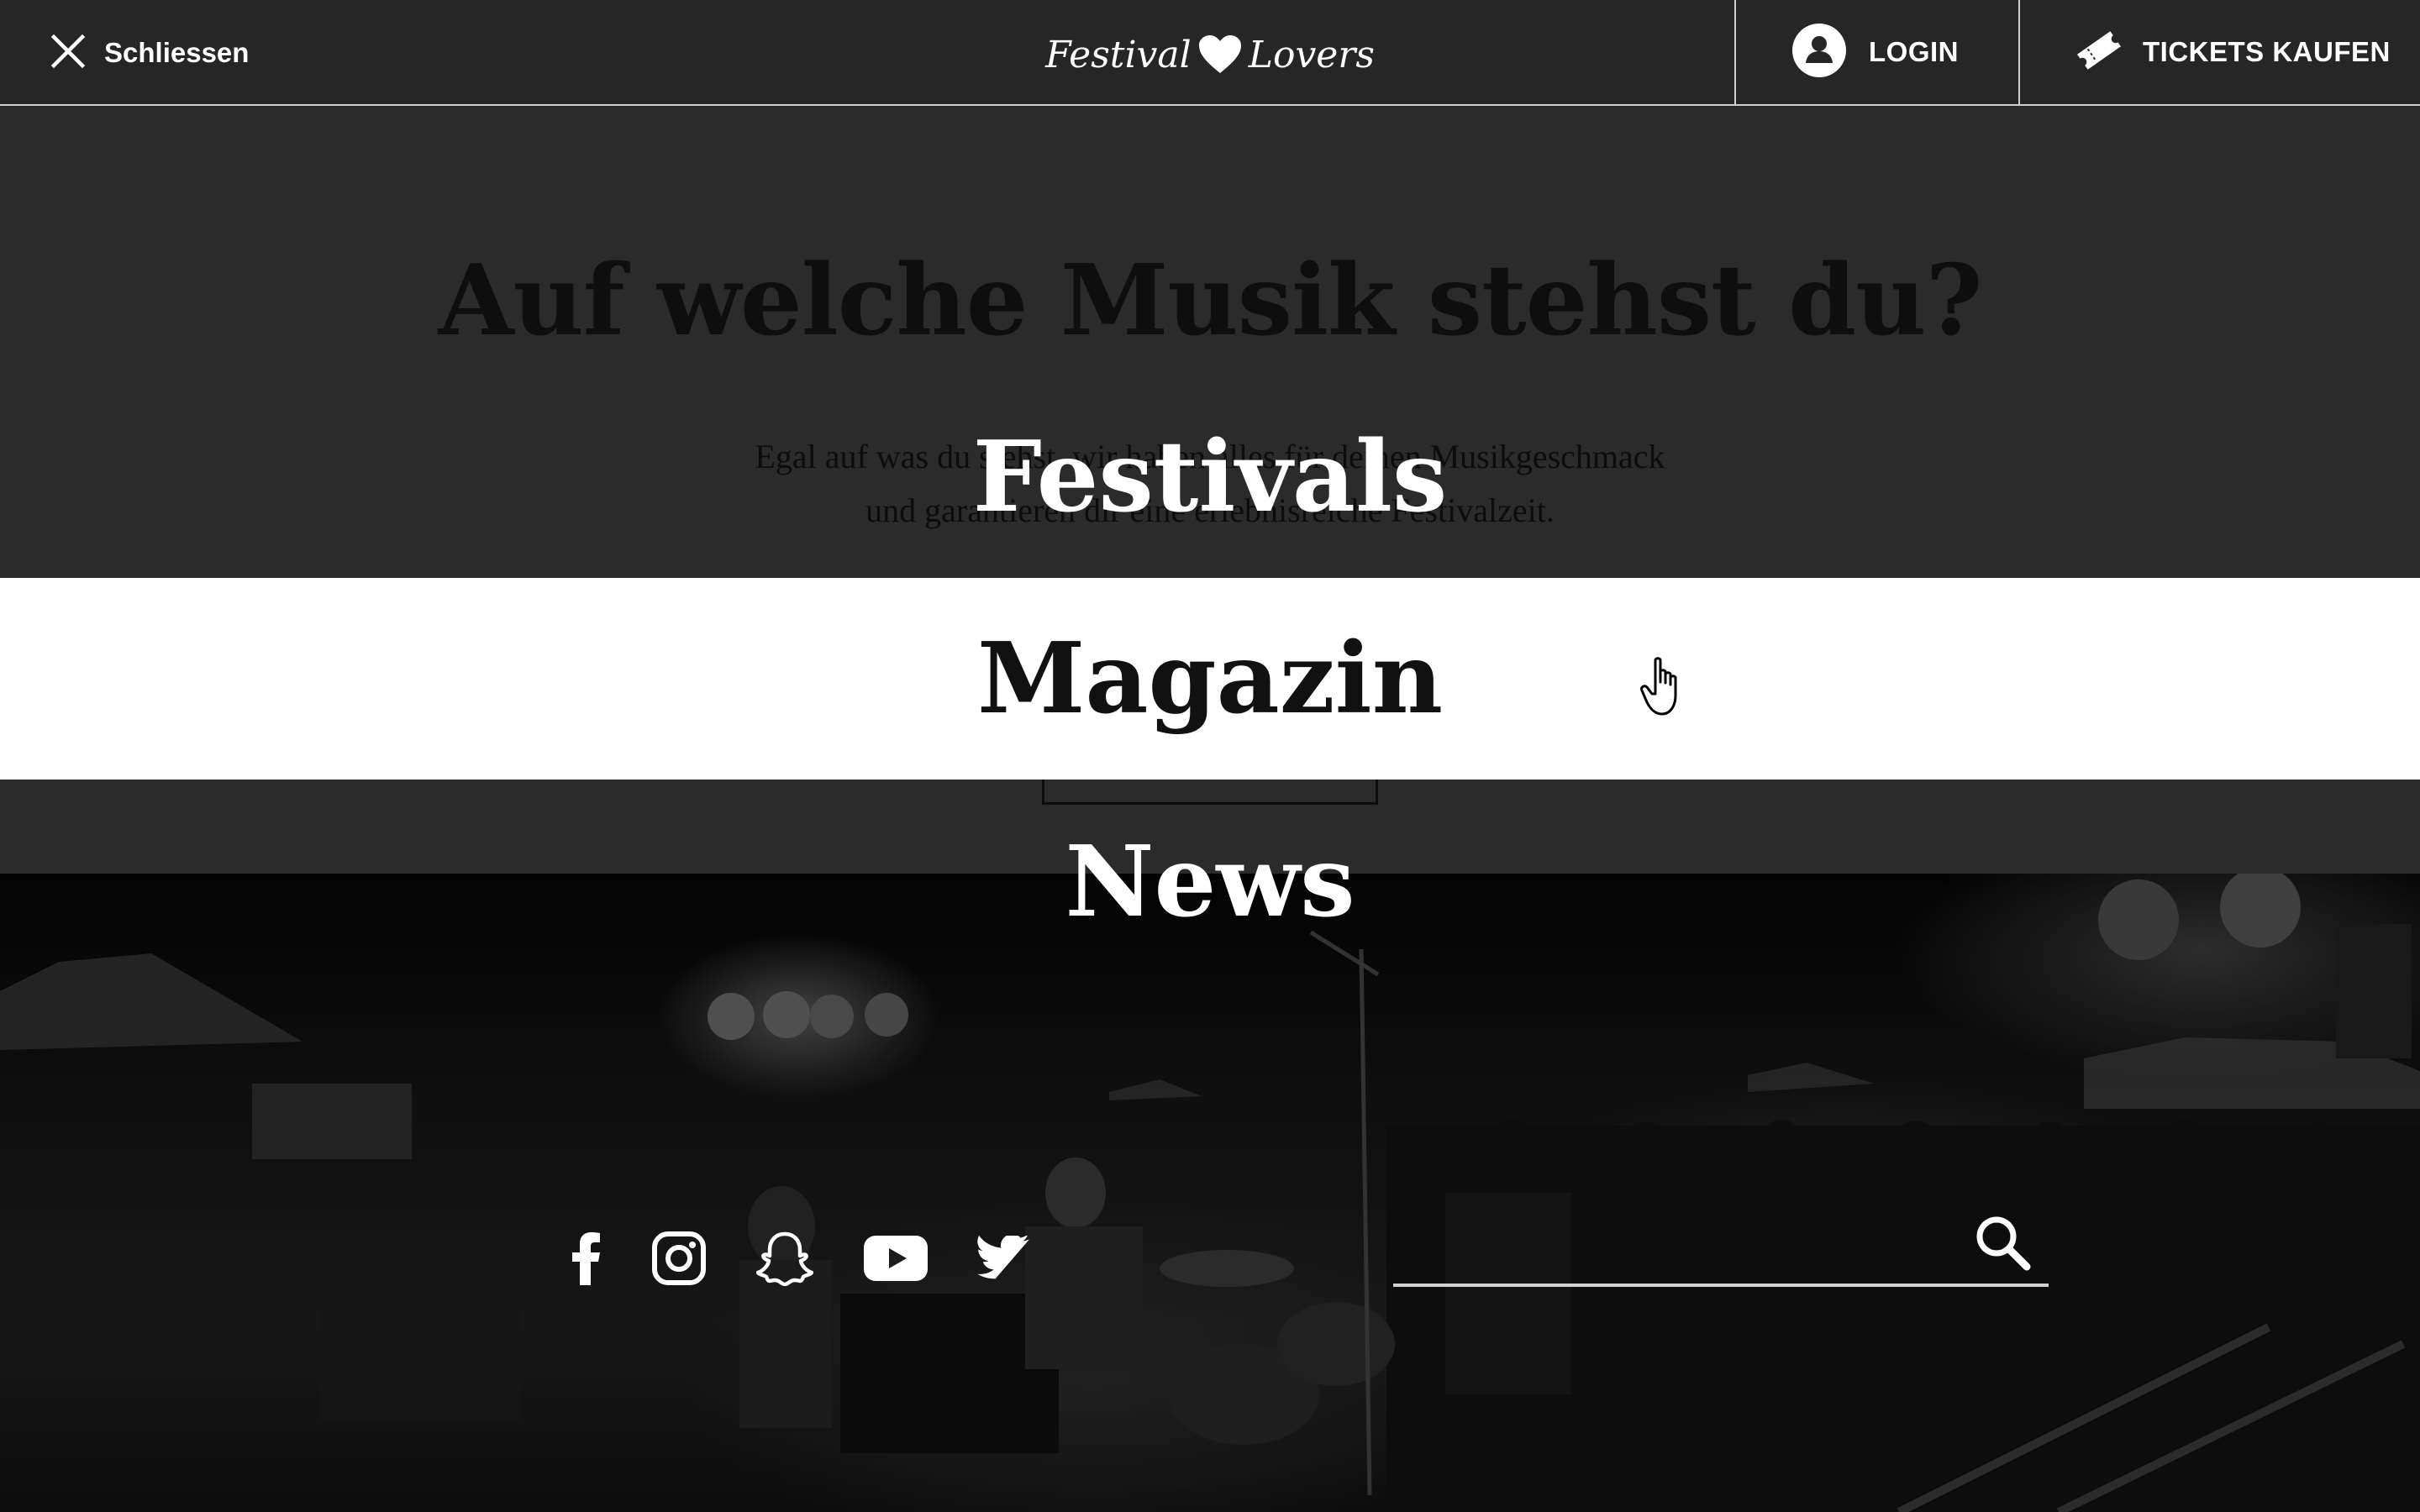 This screenshot has height=1512, width=2420. Describe the element at coordinates (1819, 52) in the screenshot. I see `user-icon` at that location.